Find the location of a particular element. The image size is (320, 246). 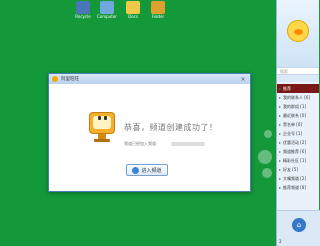

list-item: ▸ 我的群组 [1] is located at coordinates (298, 106).